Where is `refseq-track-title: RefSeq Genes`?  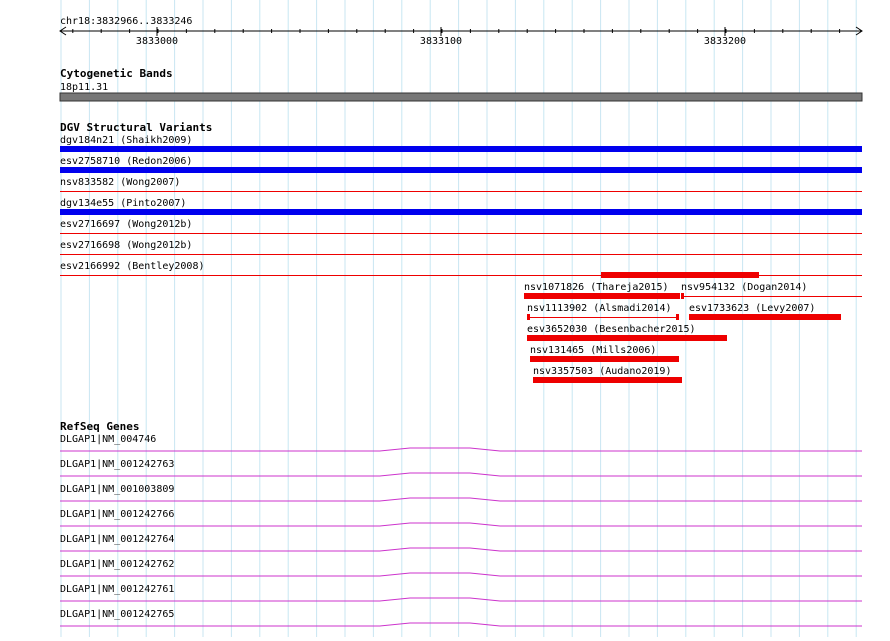 refseq-track-title: RefSeq Genes is located at coordinates (99, 426).